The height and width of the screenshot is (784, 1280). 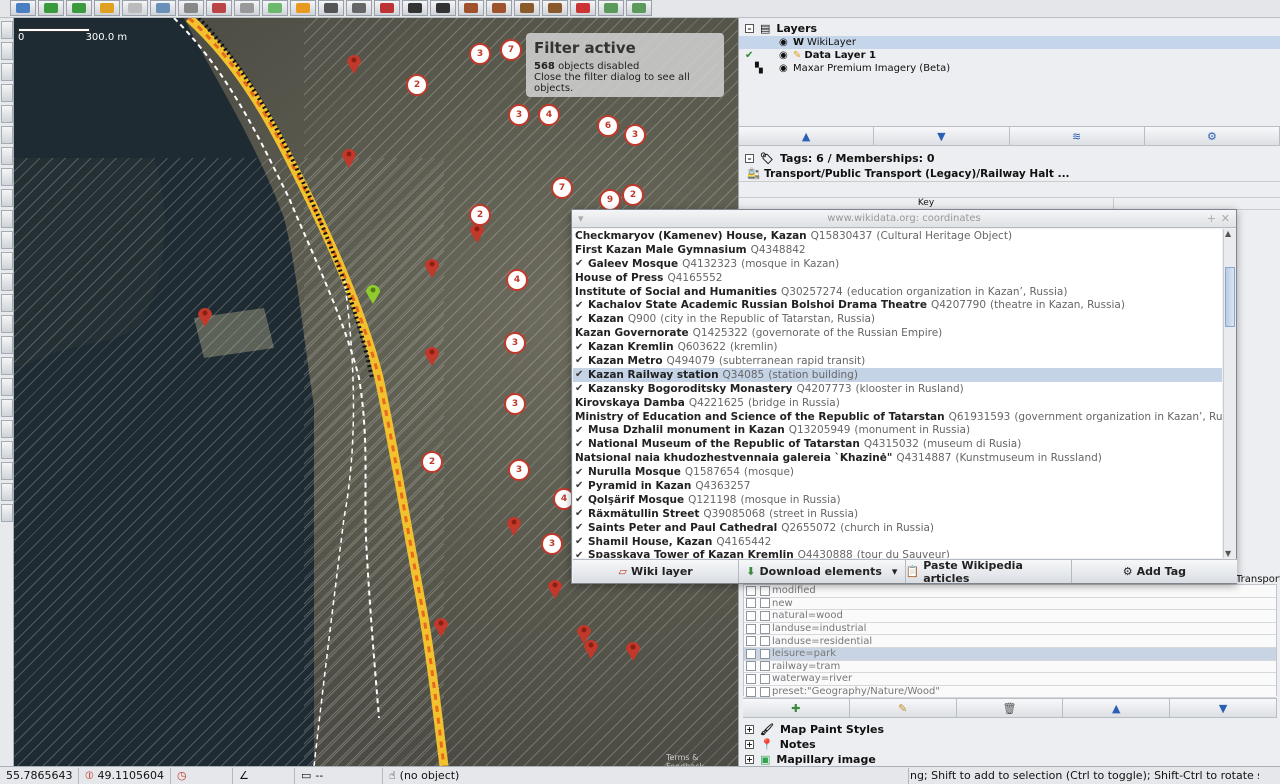 I want to click on history-tool-icon, so click(x=7, y=303).